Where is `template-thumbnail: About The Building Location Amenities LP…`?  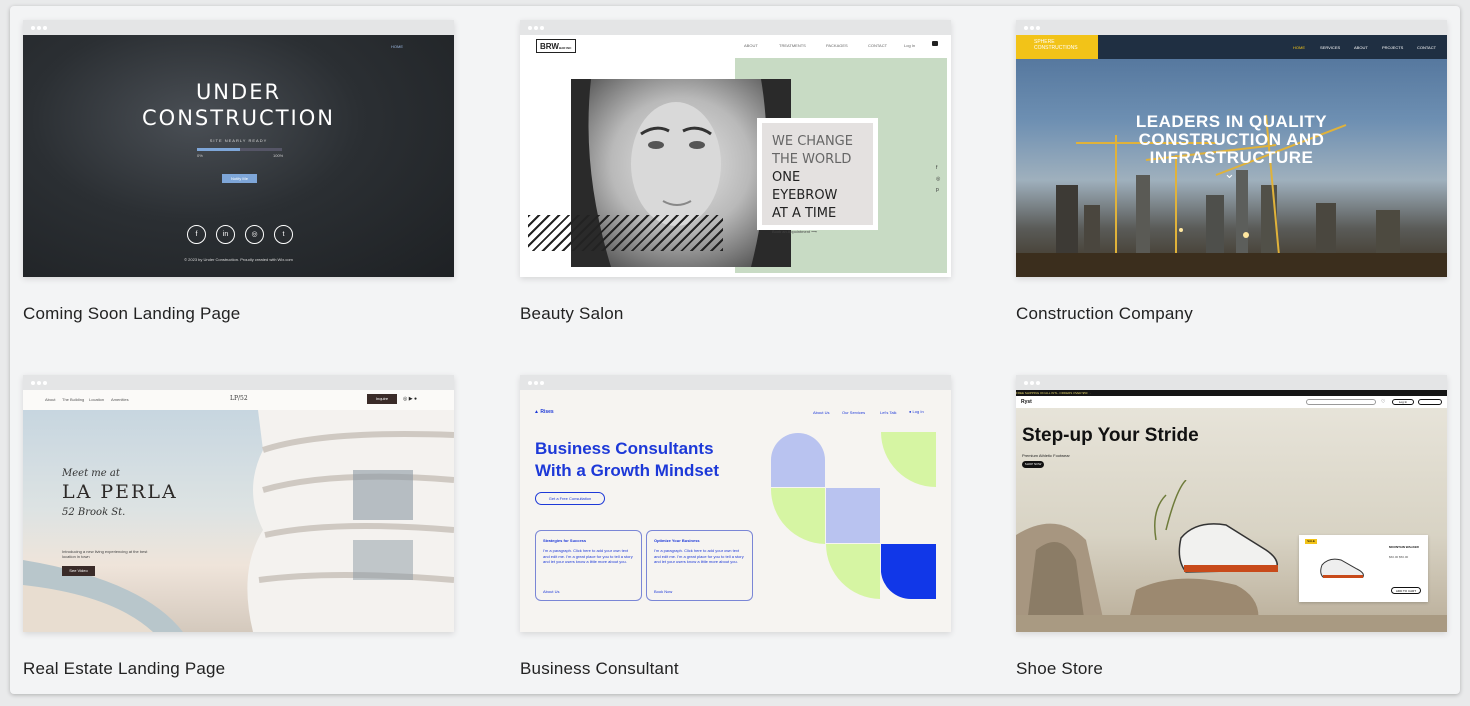 template-thumbnail: About The Building Location Amenities LP… is located at coordinates (238, 503).